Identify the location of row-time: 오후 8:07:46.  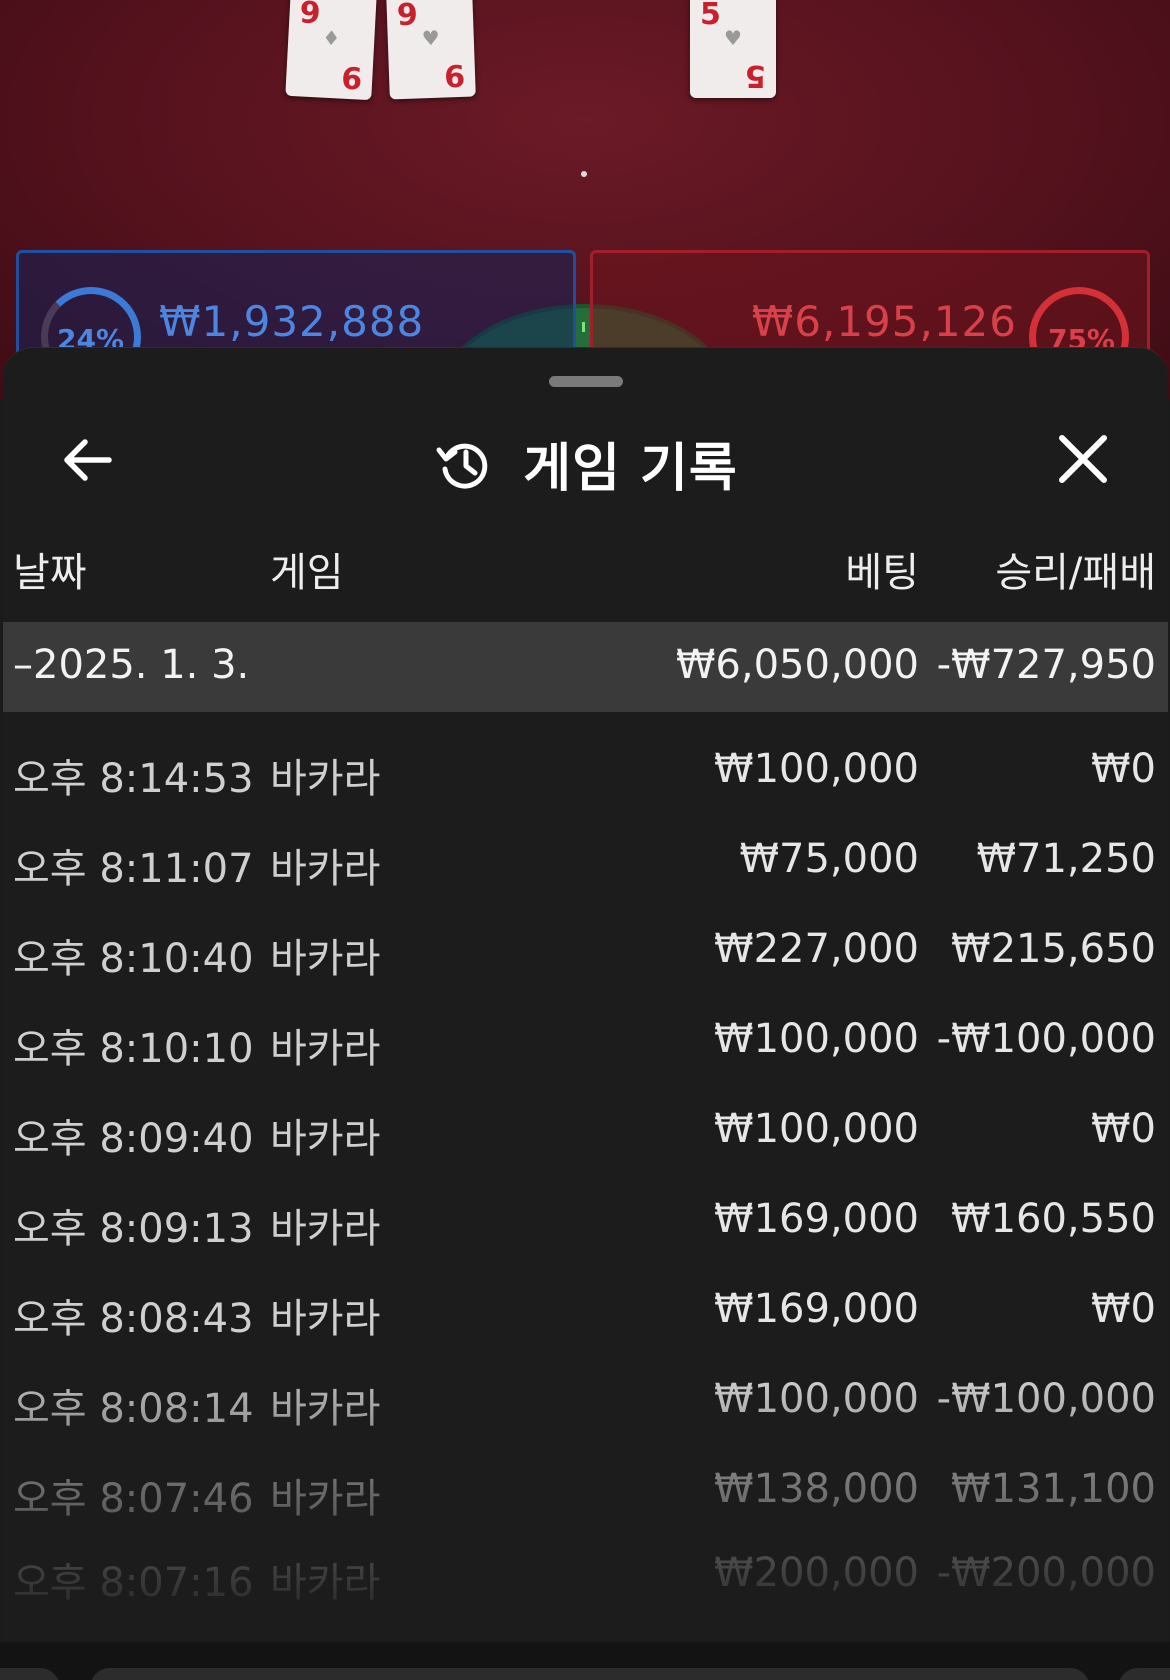
(133, 1499).